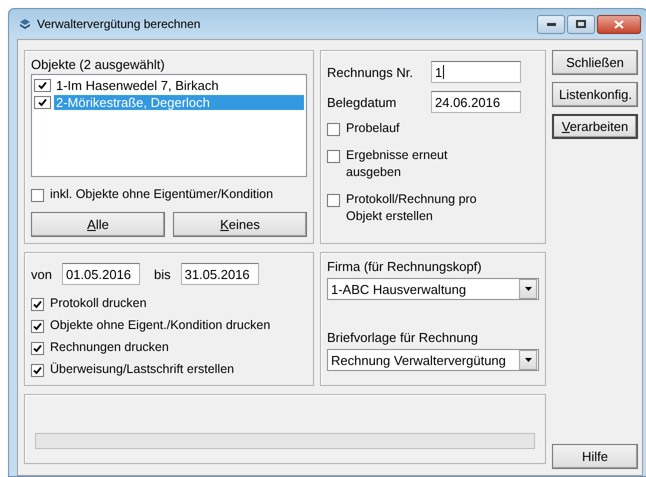 The image size is (646, 477). Describe the element at coordinates (162, 274) in the screenshot. I see `to-label: bis` at that location.